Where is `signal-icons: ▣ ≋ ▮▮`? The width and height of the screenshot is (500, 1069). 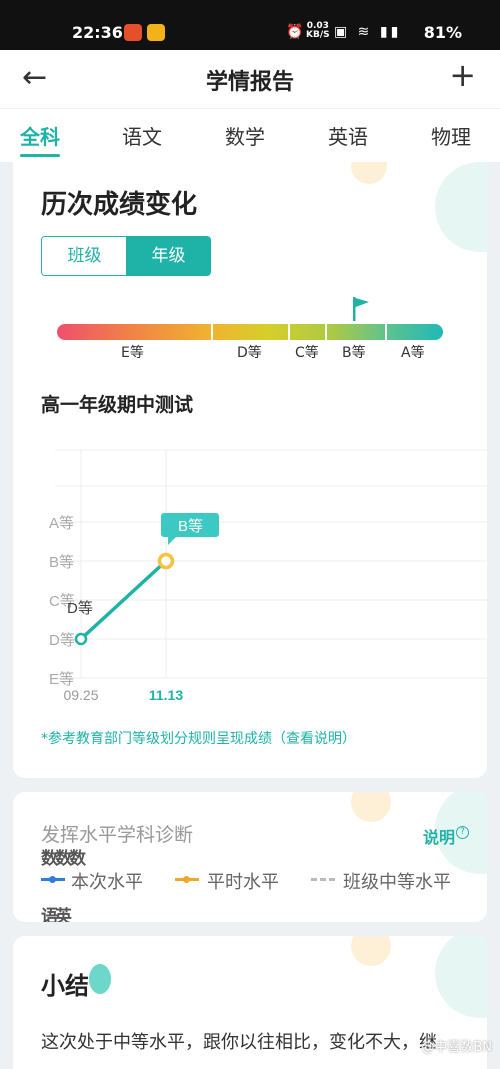
signal-icons: ▣ ≋ ▮▮ is located at coordinates (368, 32).